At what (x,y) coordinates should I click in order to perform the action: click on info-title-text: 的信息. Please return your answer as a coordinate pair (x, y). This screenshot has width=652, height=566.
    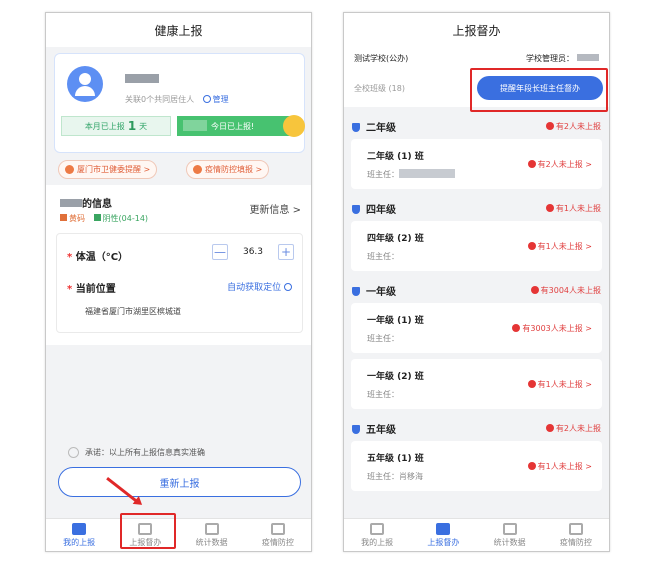
    Looking at the image, I should click on (97, 204).